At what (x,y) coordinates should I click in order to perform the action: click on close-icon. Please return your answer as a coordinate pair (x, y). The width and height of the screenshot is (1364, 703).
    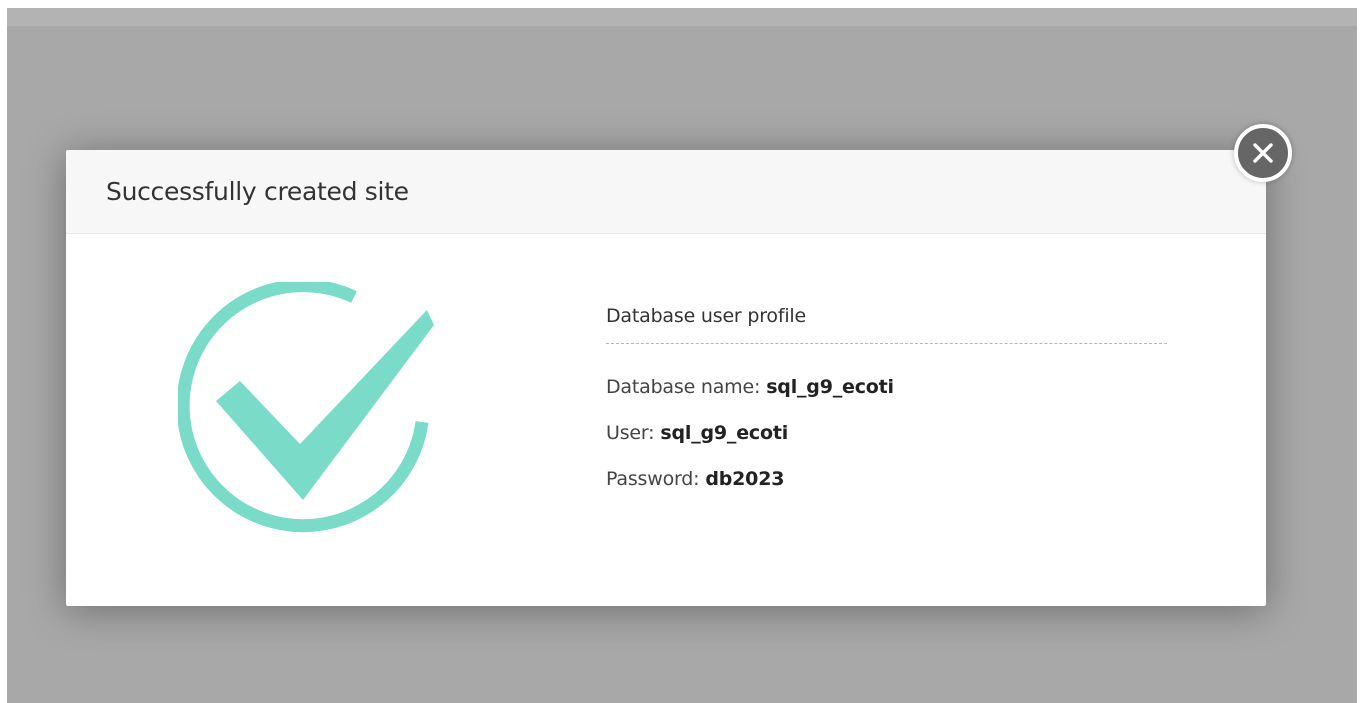
    Looking at the image, I should click on (1263, 153).